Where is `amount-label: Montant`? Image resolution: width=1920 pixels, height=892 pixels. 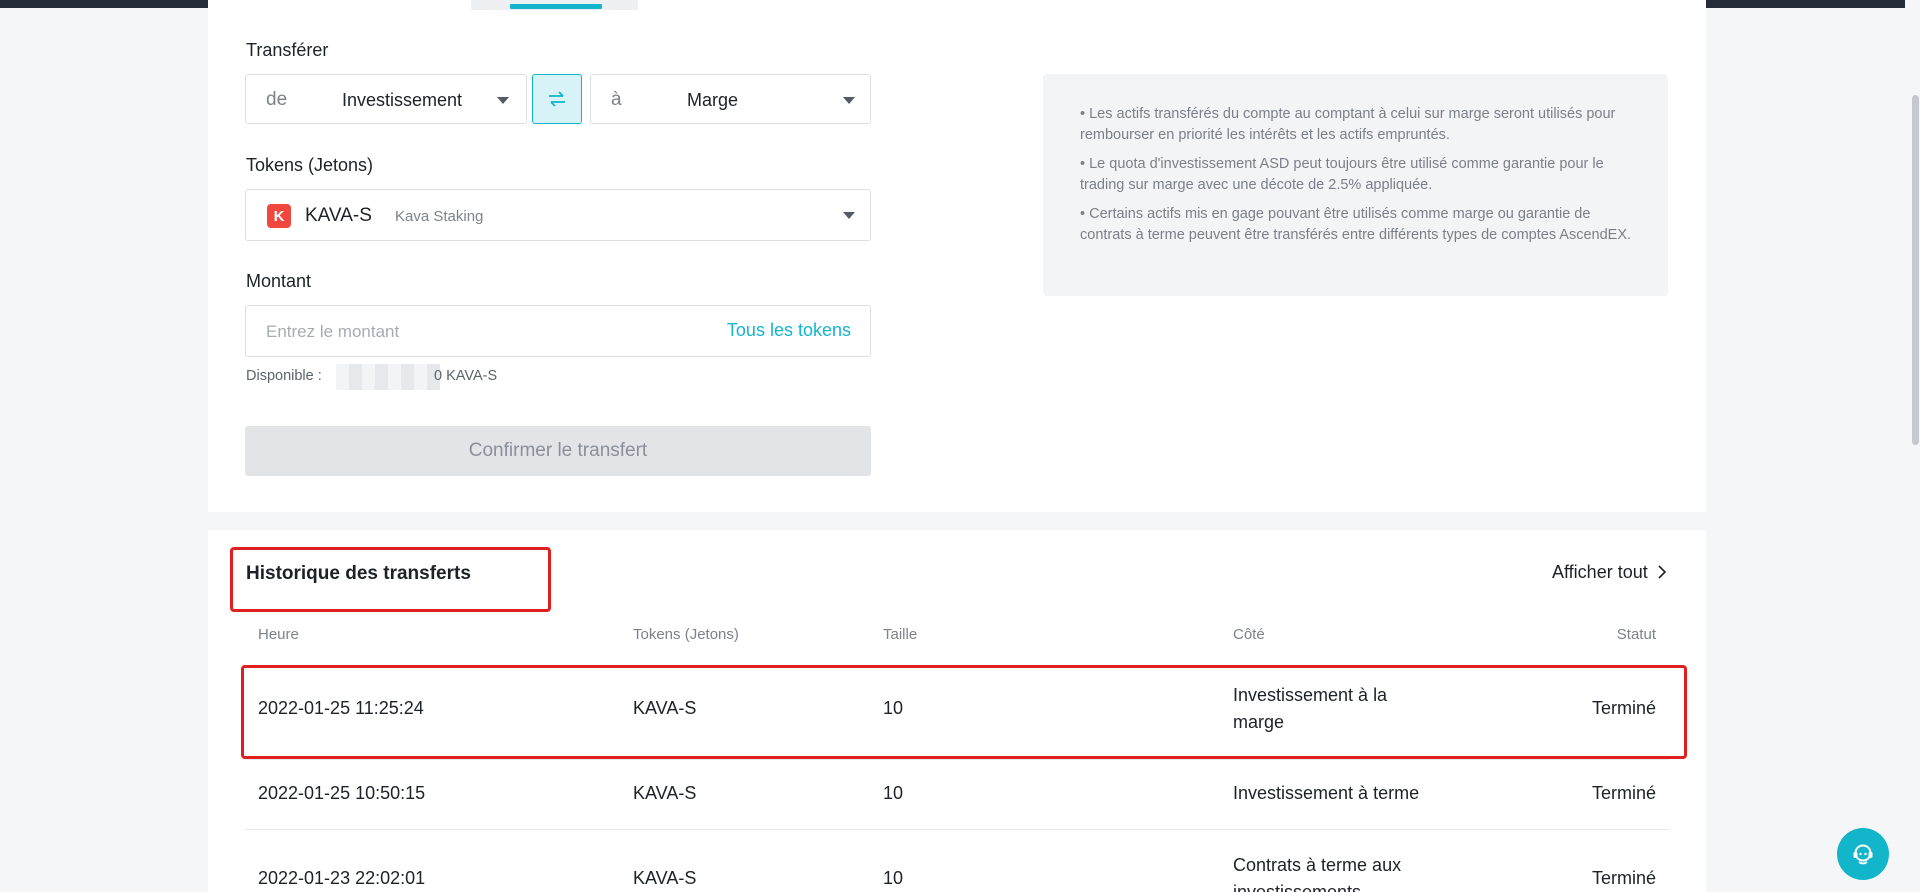
amount-label: Montant is located at coordinates (279, 281).